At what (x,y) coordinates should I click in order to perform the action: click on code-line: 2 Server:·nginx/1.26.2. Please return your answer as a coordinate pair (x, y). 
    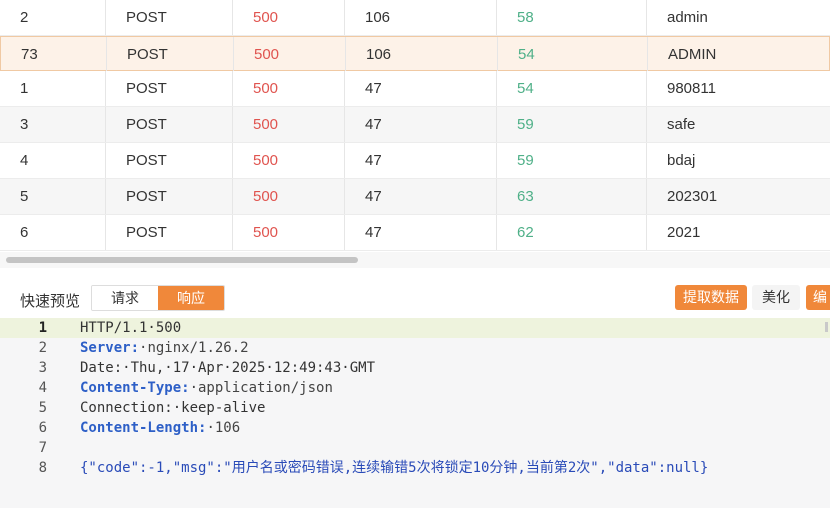
    Looking at the image, I should click on (415, 348).